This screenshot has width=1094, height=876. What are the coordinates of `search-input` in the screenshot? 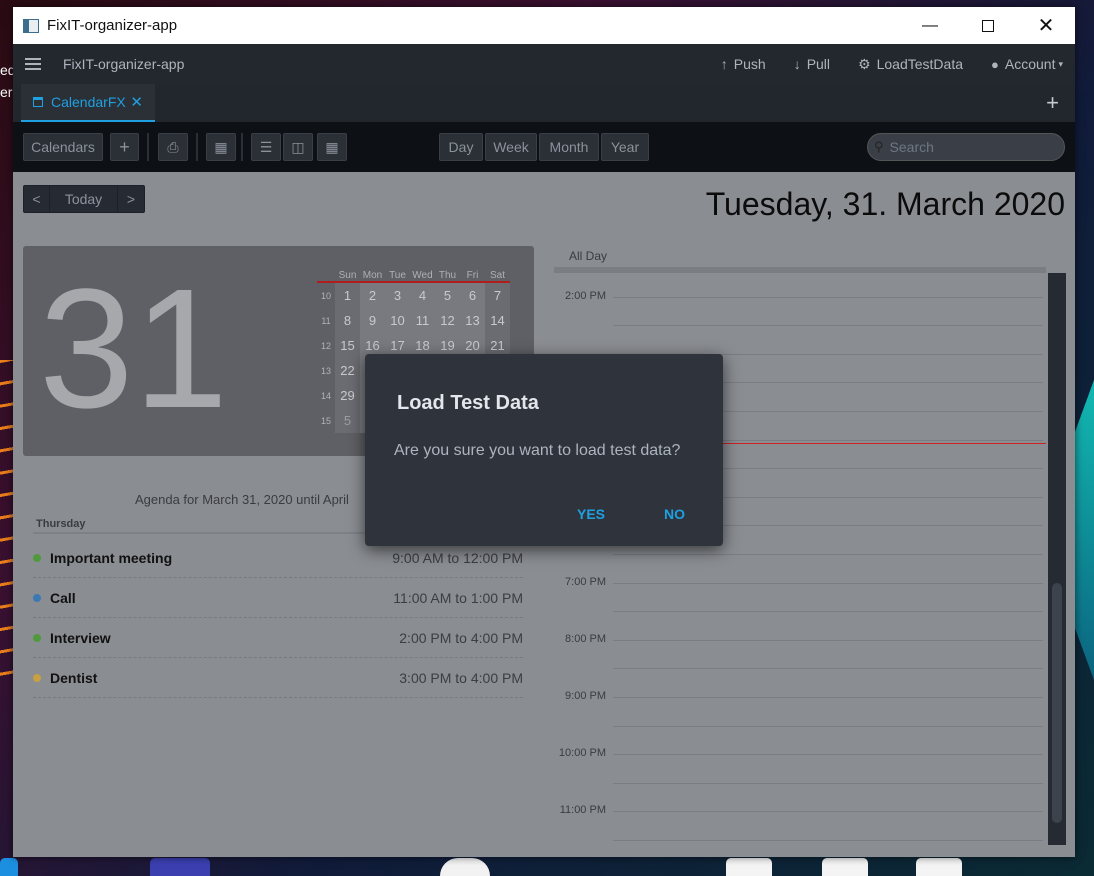 It's located at (969, 147).